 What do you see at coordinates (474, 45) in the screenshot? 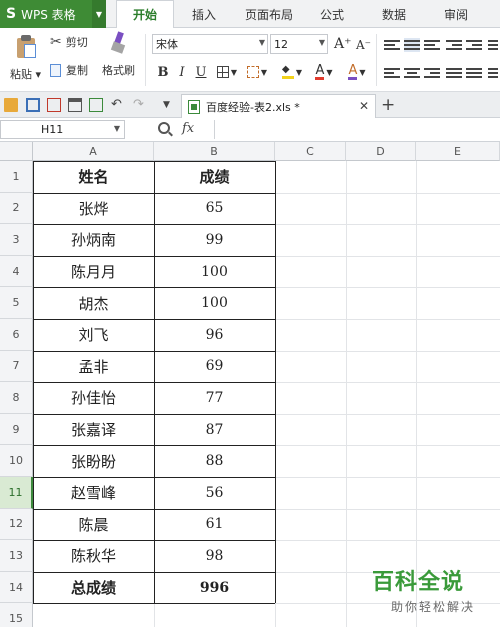
I see `indent-increase-icon` at bounding box center [474, 45].